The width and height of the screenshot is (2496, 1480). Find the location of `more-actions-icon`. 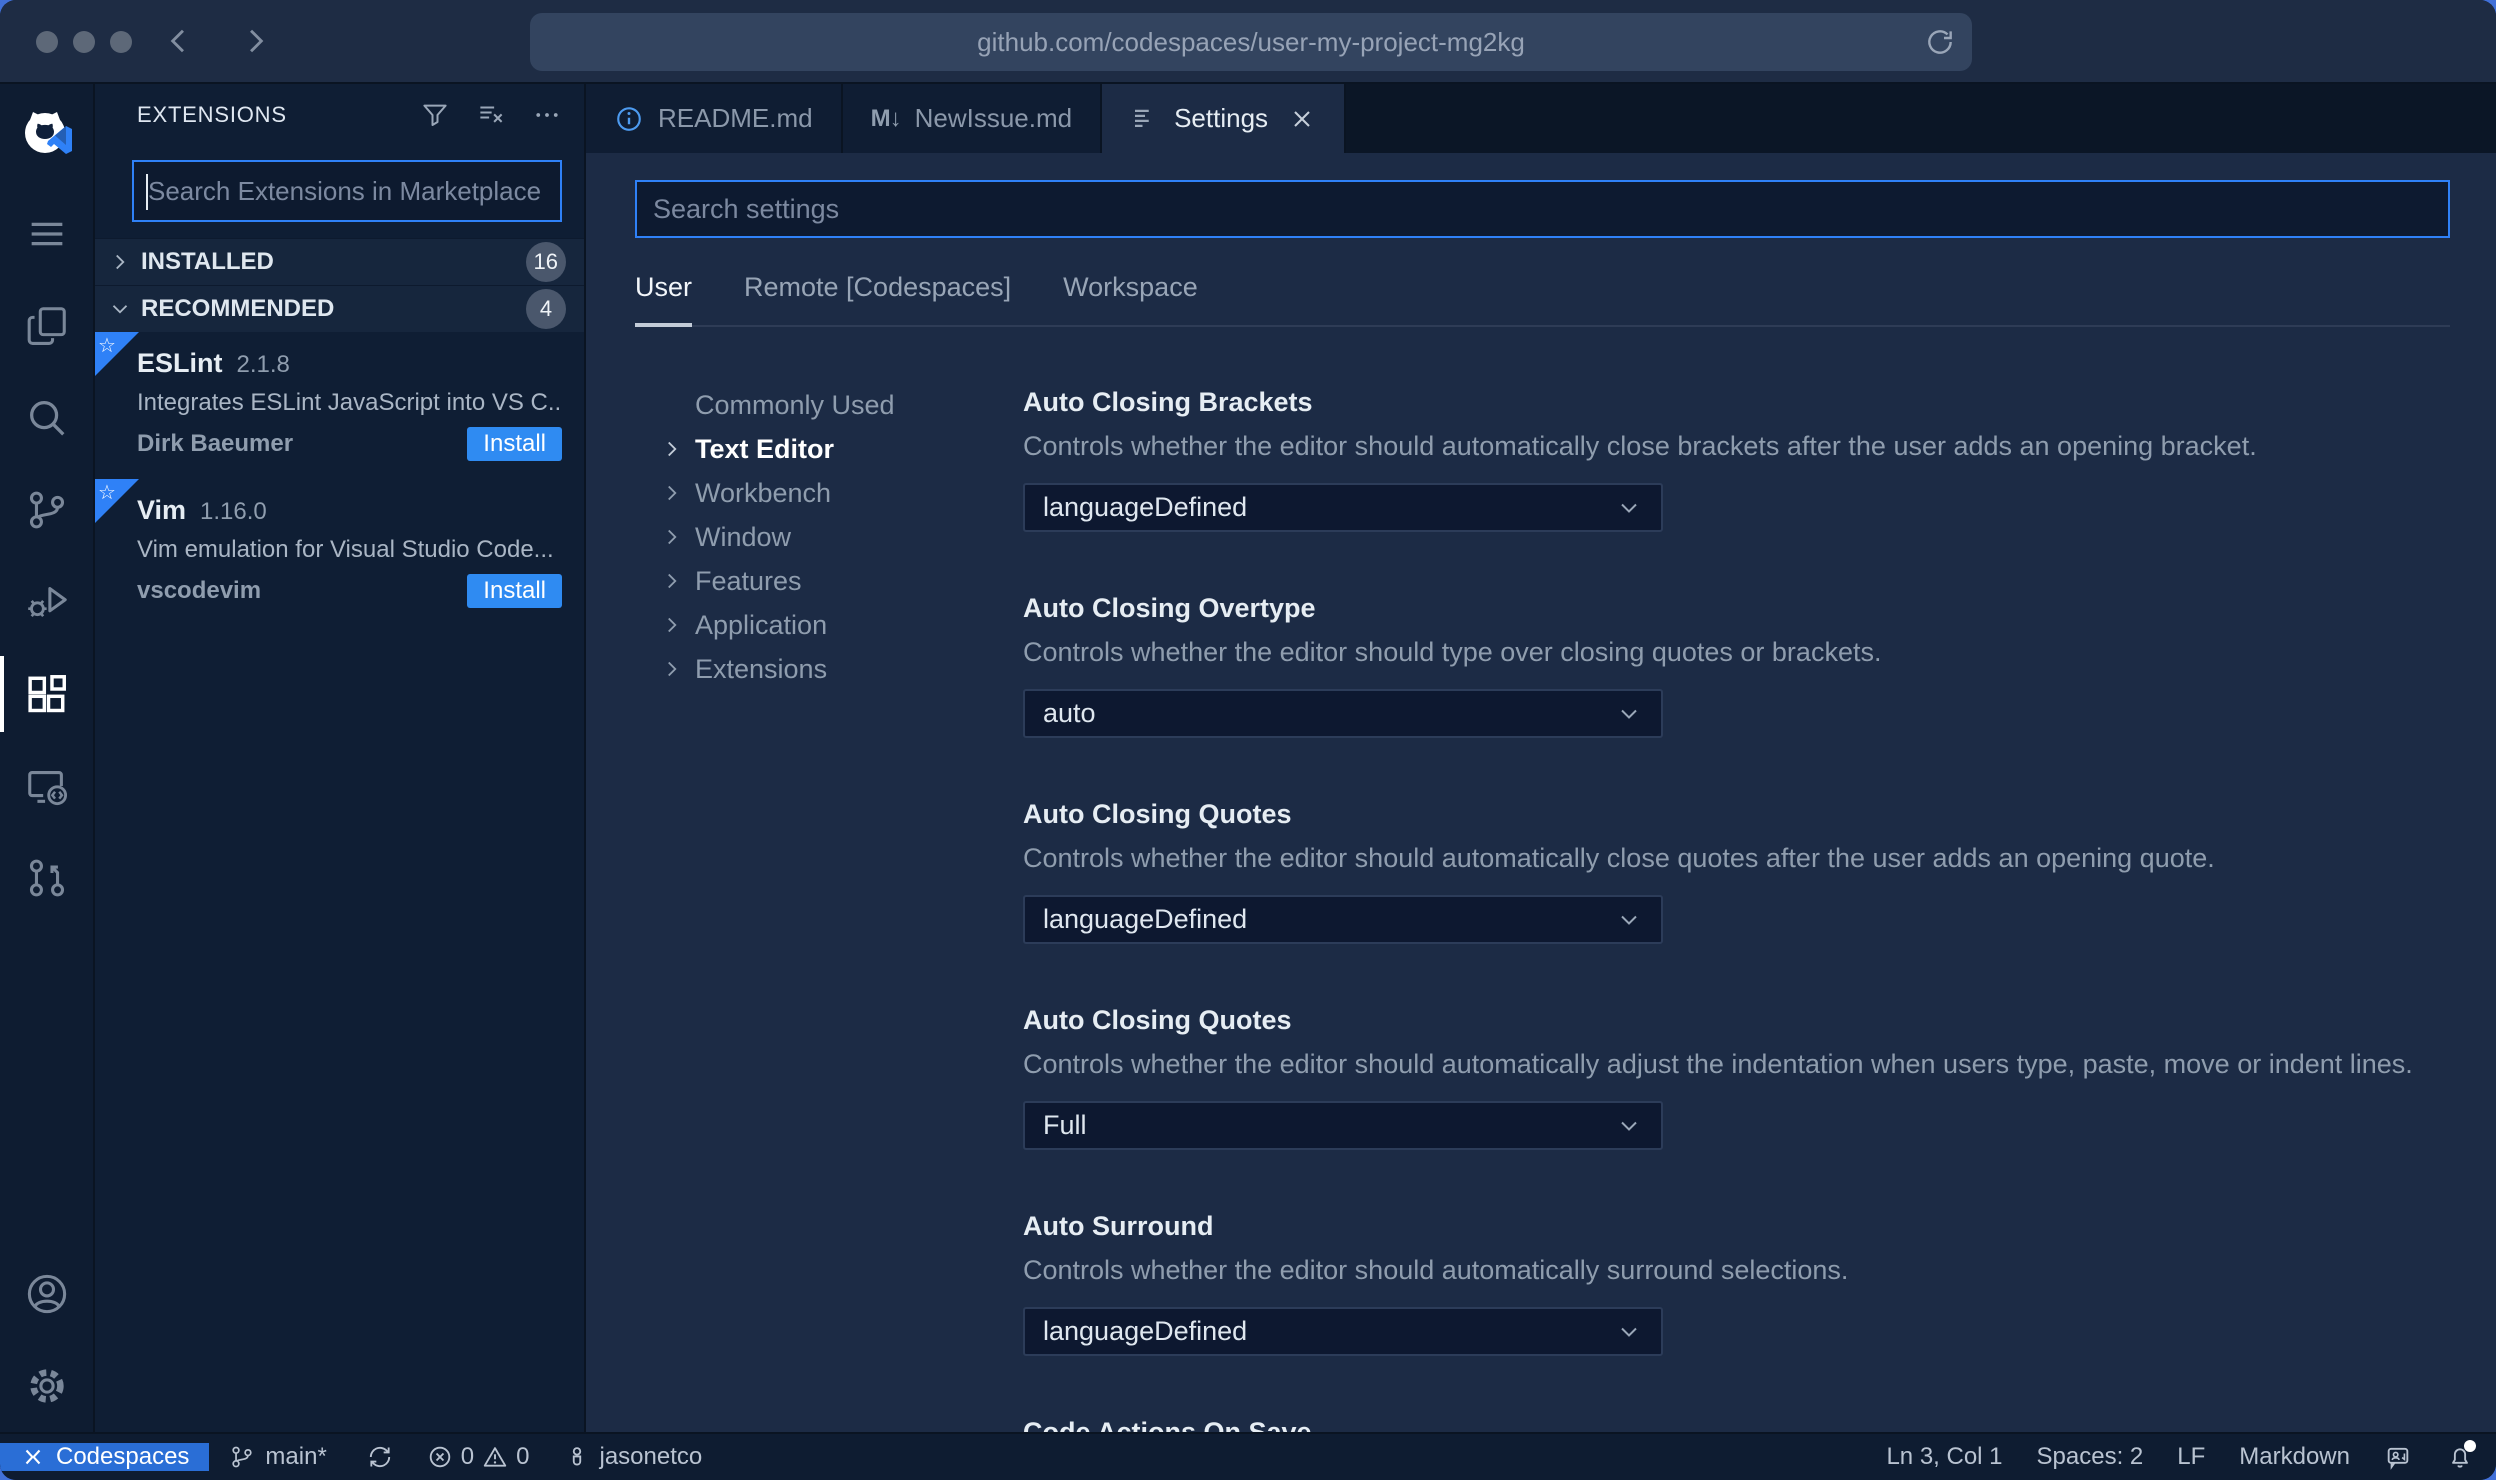

more-actions-icon is located at coordinates (547, 115).